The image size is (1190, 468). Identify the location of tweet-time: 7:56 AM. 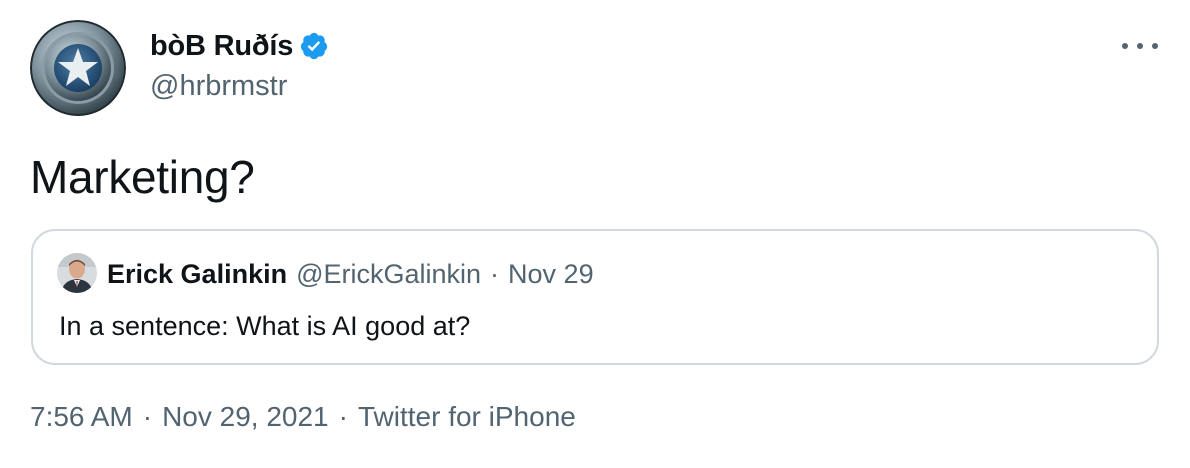
(81, 417).